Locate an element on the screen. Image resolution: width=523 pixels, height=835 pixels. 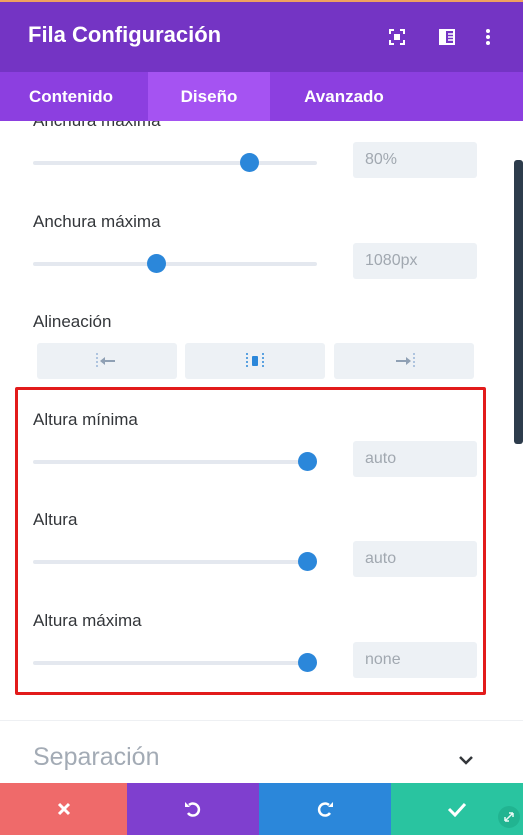
redo-icon is located at coordinates (325, 809).